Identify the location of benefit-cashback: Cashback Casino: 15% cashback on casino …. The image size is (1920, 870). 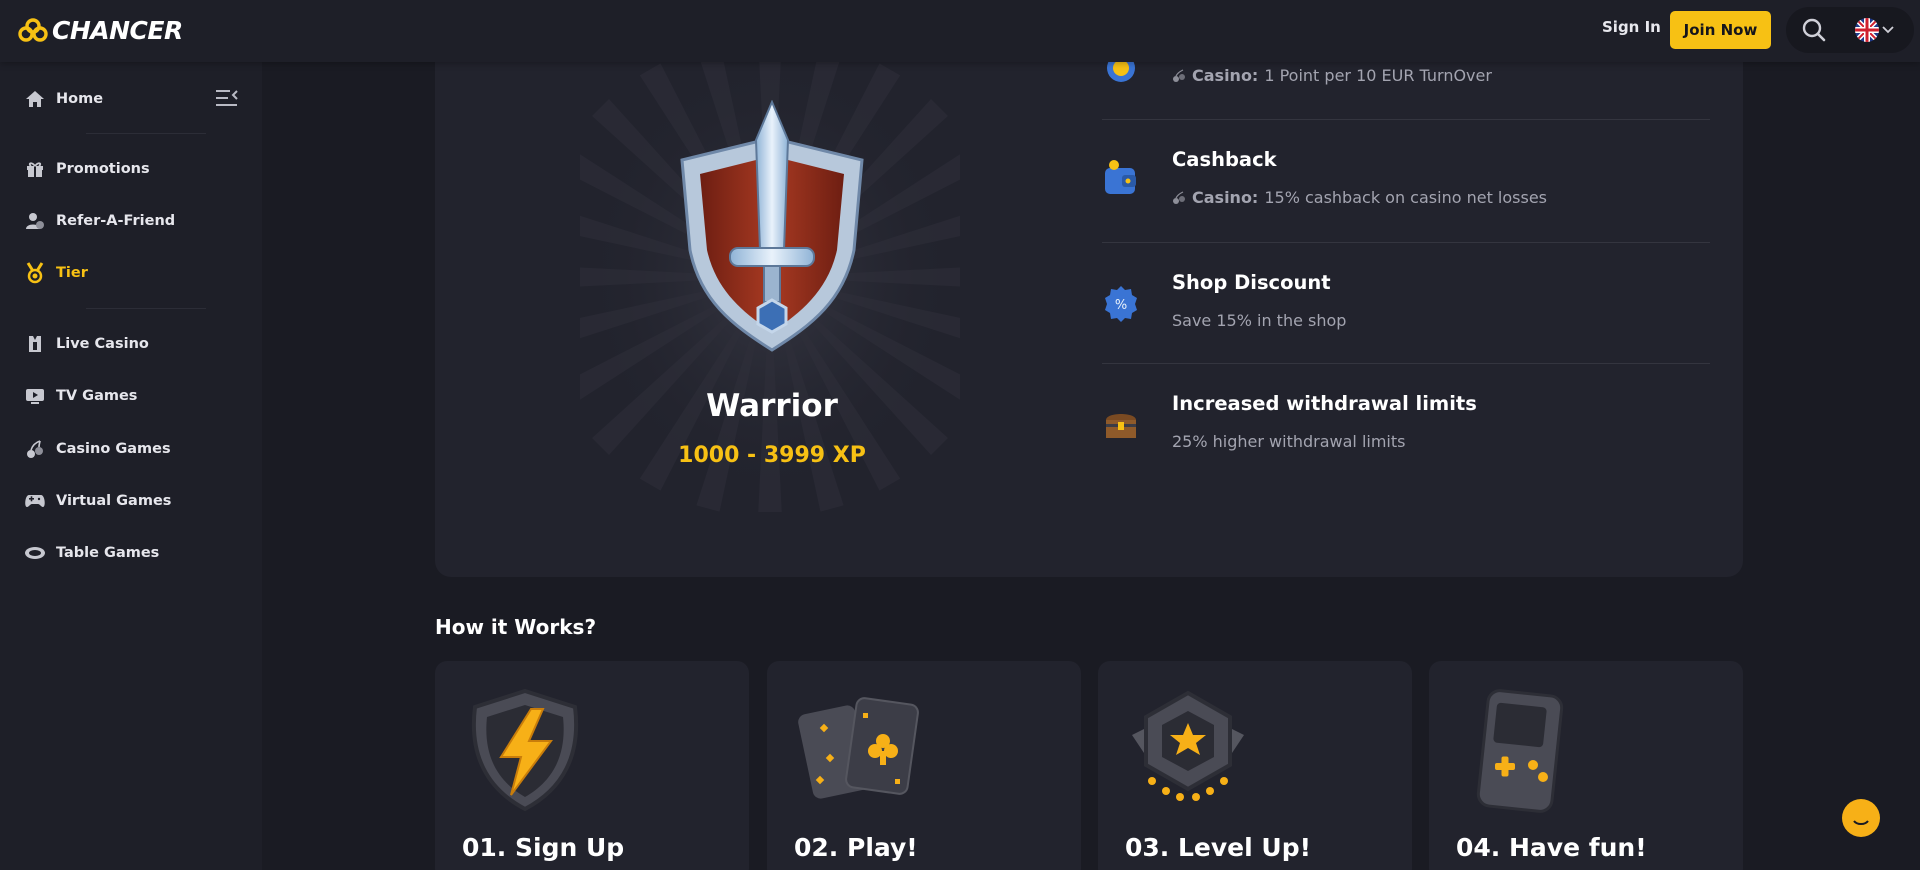
(1405, 183).